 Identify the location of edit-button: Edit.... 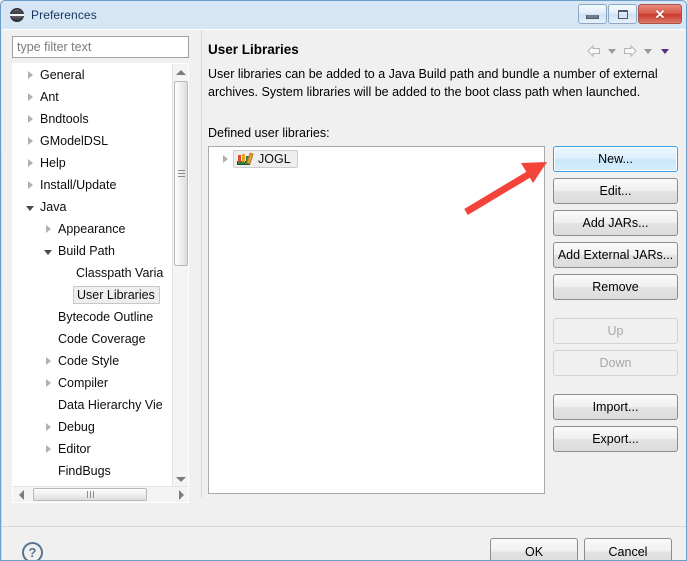
(615, 191).